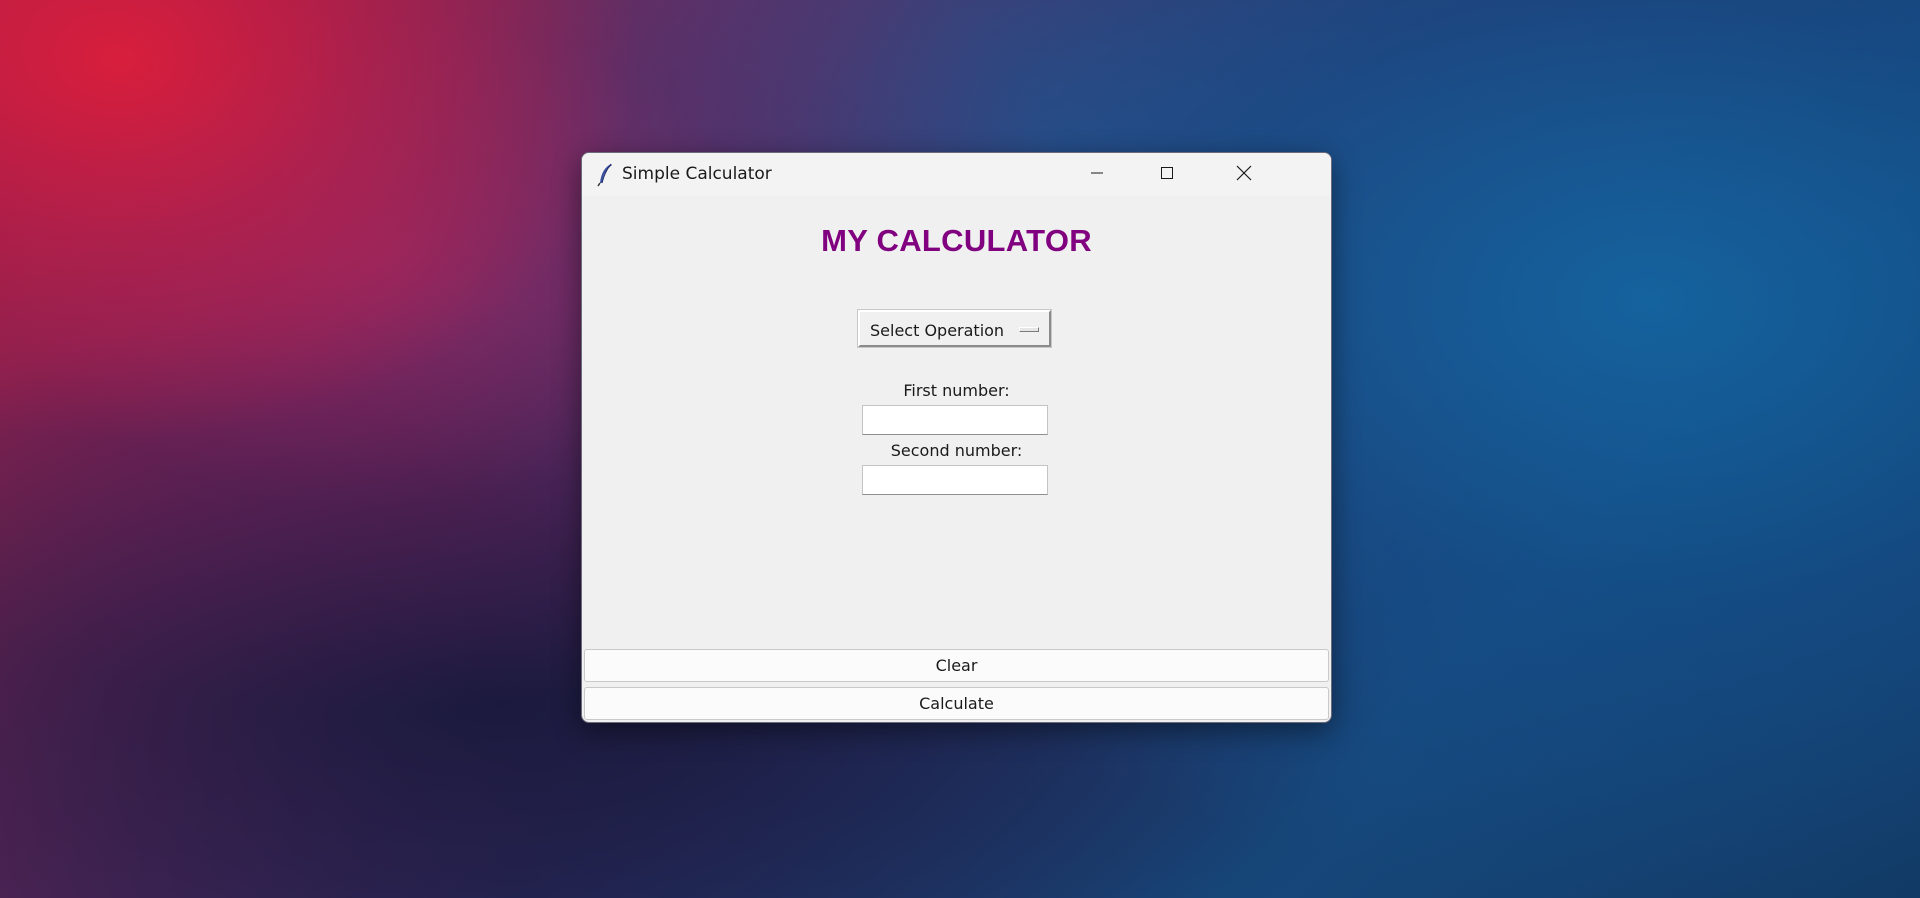 The width and height of the screenshot is (1920, 898). What do you see at coordinates (956, 450) in the screenshot?
I see `second-number-label: Second number:` at bounding box center [956, 450].